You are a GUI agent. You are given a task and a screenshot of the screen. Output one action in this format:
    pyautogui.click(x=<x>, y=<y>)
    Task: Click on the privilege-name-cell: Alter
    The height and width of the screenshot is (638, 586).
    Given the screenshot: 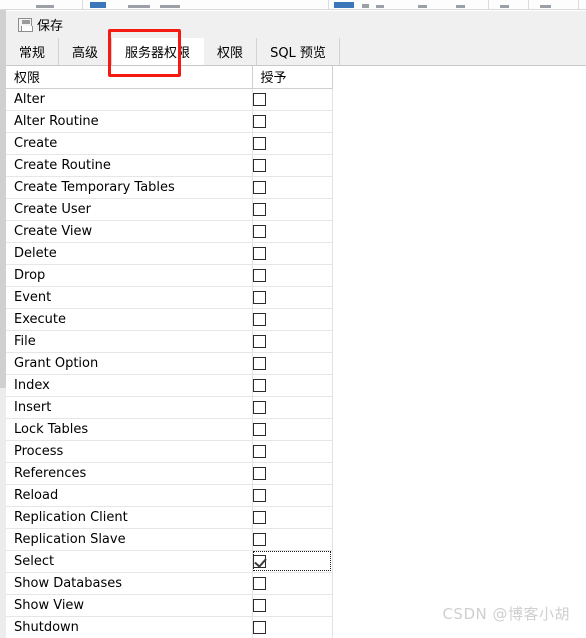 What is the action you would take?
    pyautogui.click(x=129, y=99)
    